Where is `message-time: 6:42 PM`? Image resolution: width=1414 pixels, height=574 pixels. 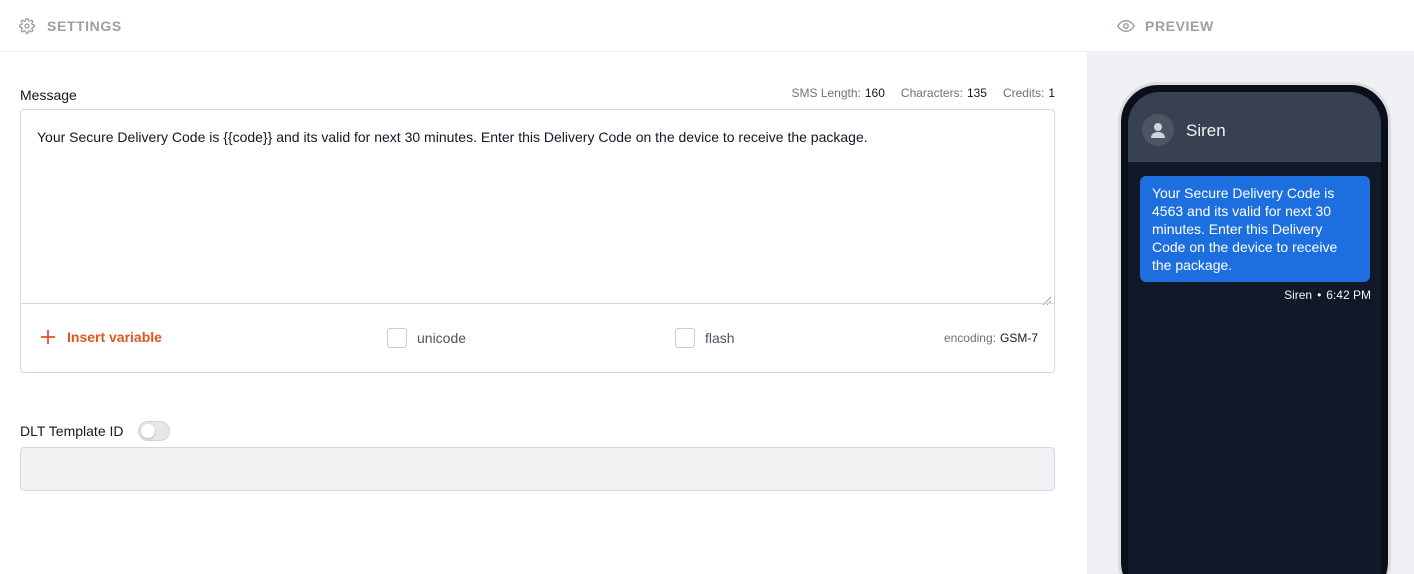 message-time: 6:42 PM is located at coordinates (1348, 295).